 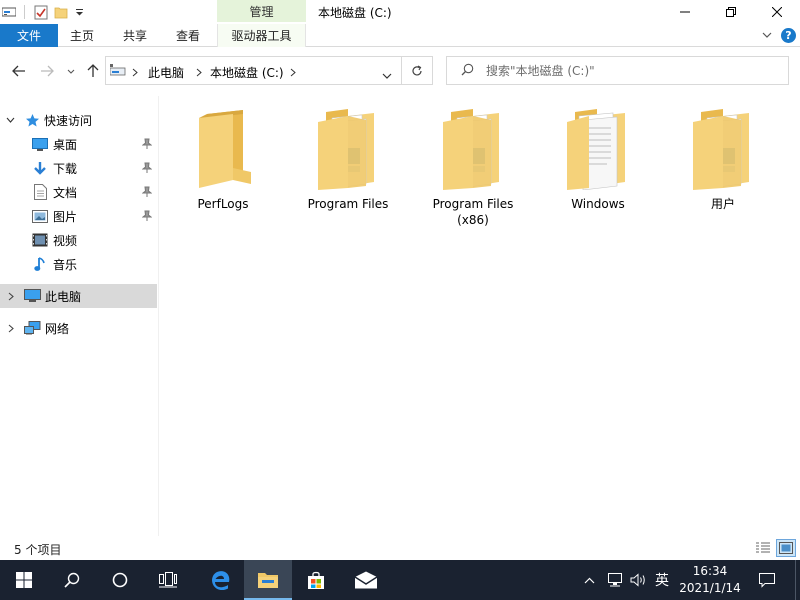 I want to click on expand-ribbon-button, so click(x=767, y=35).